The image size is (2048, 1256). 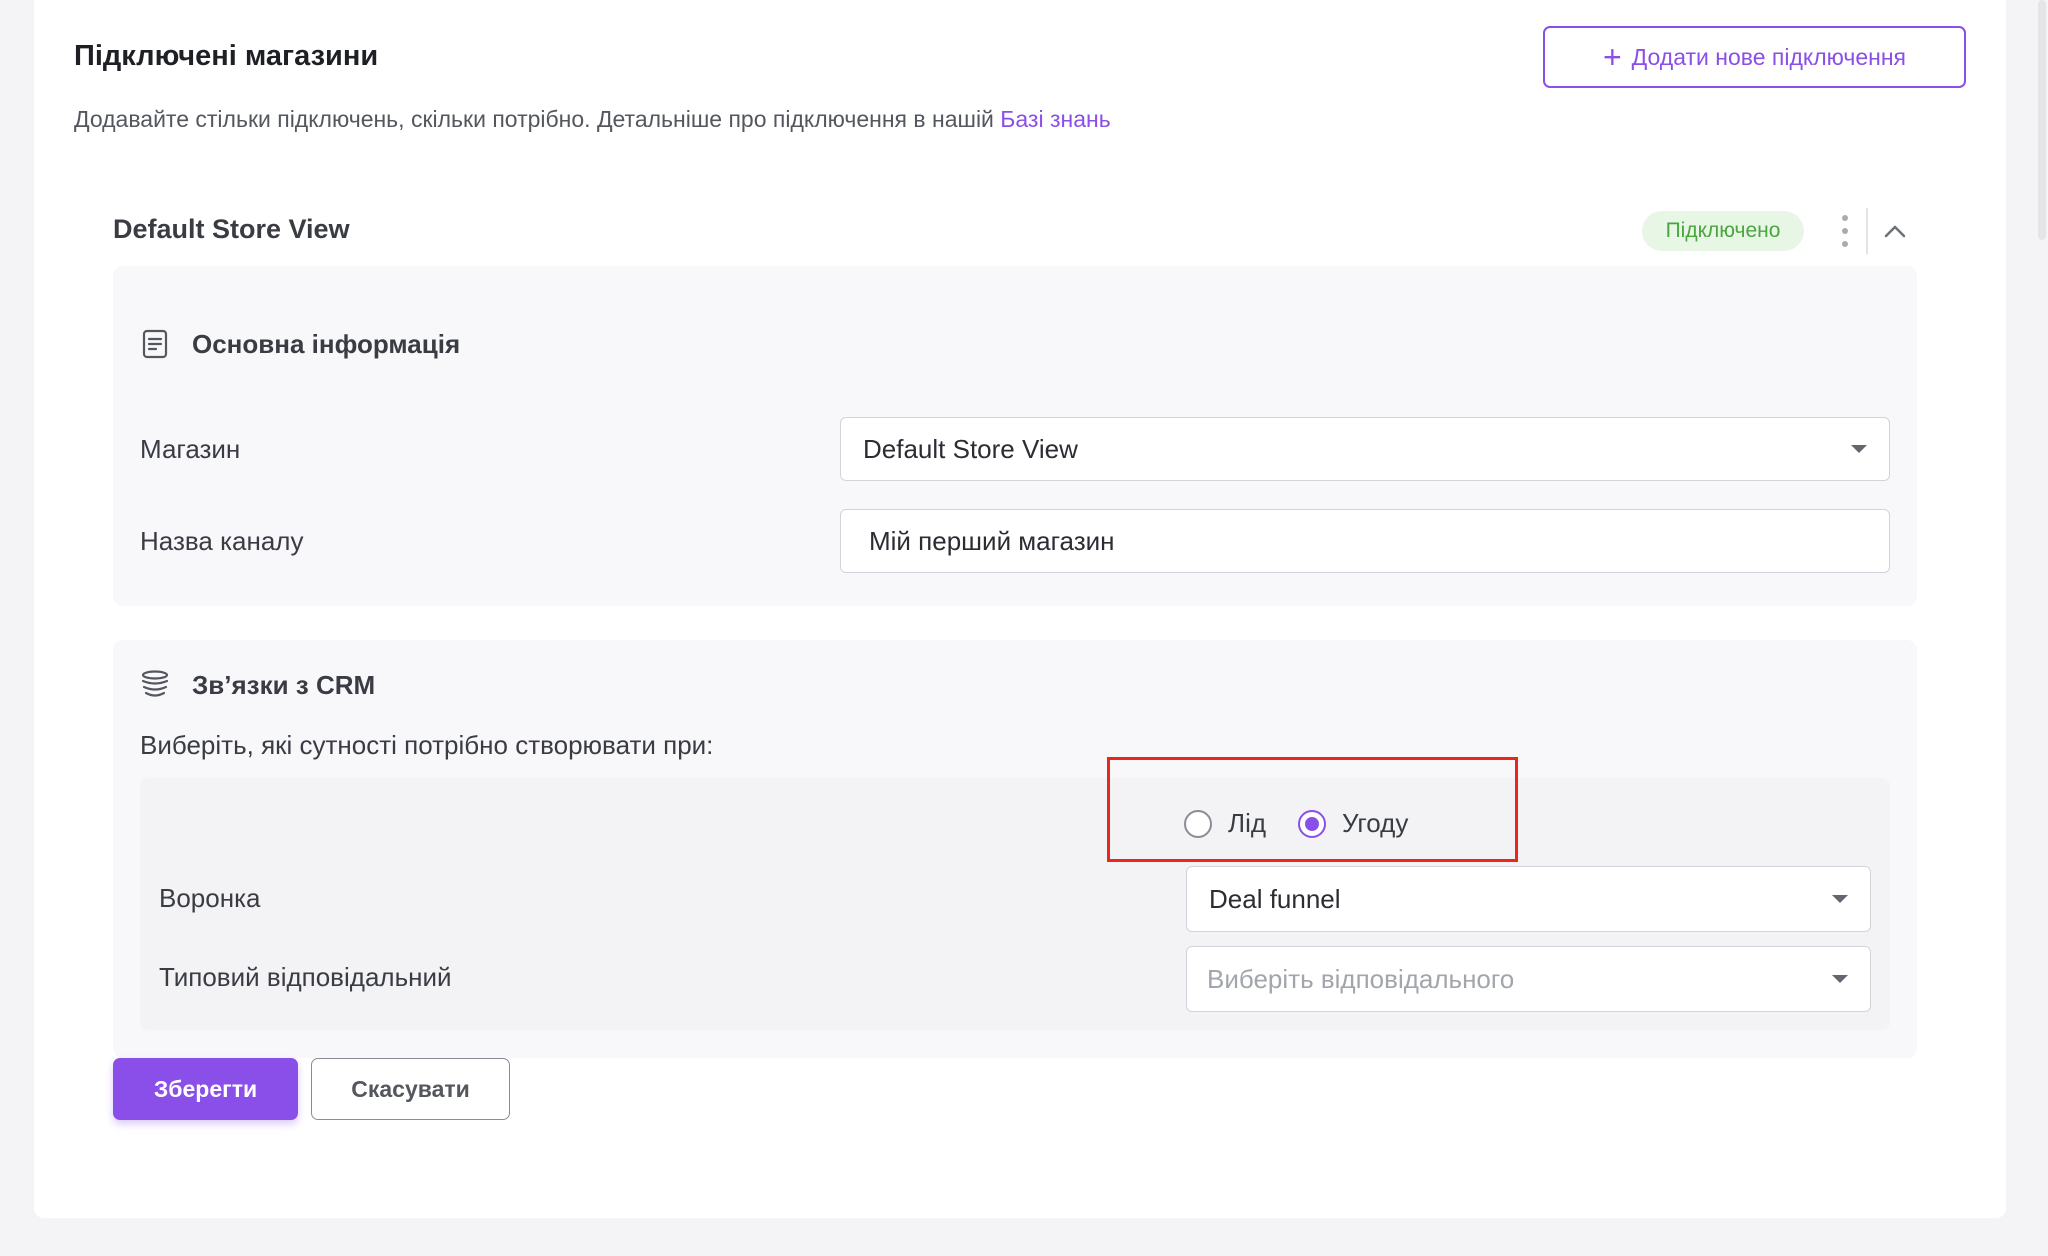 What do you see at coordinates (155, 683) in the screenshot?
I see `database-icon` at bounding box center [155, 683].